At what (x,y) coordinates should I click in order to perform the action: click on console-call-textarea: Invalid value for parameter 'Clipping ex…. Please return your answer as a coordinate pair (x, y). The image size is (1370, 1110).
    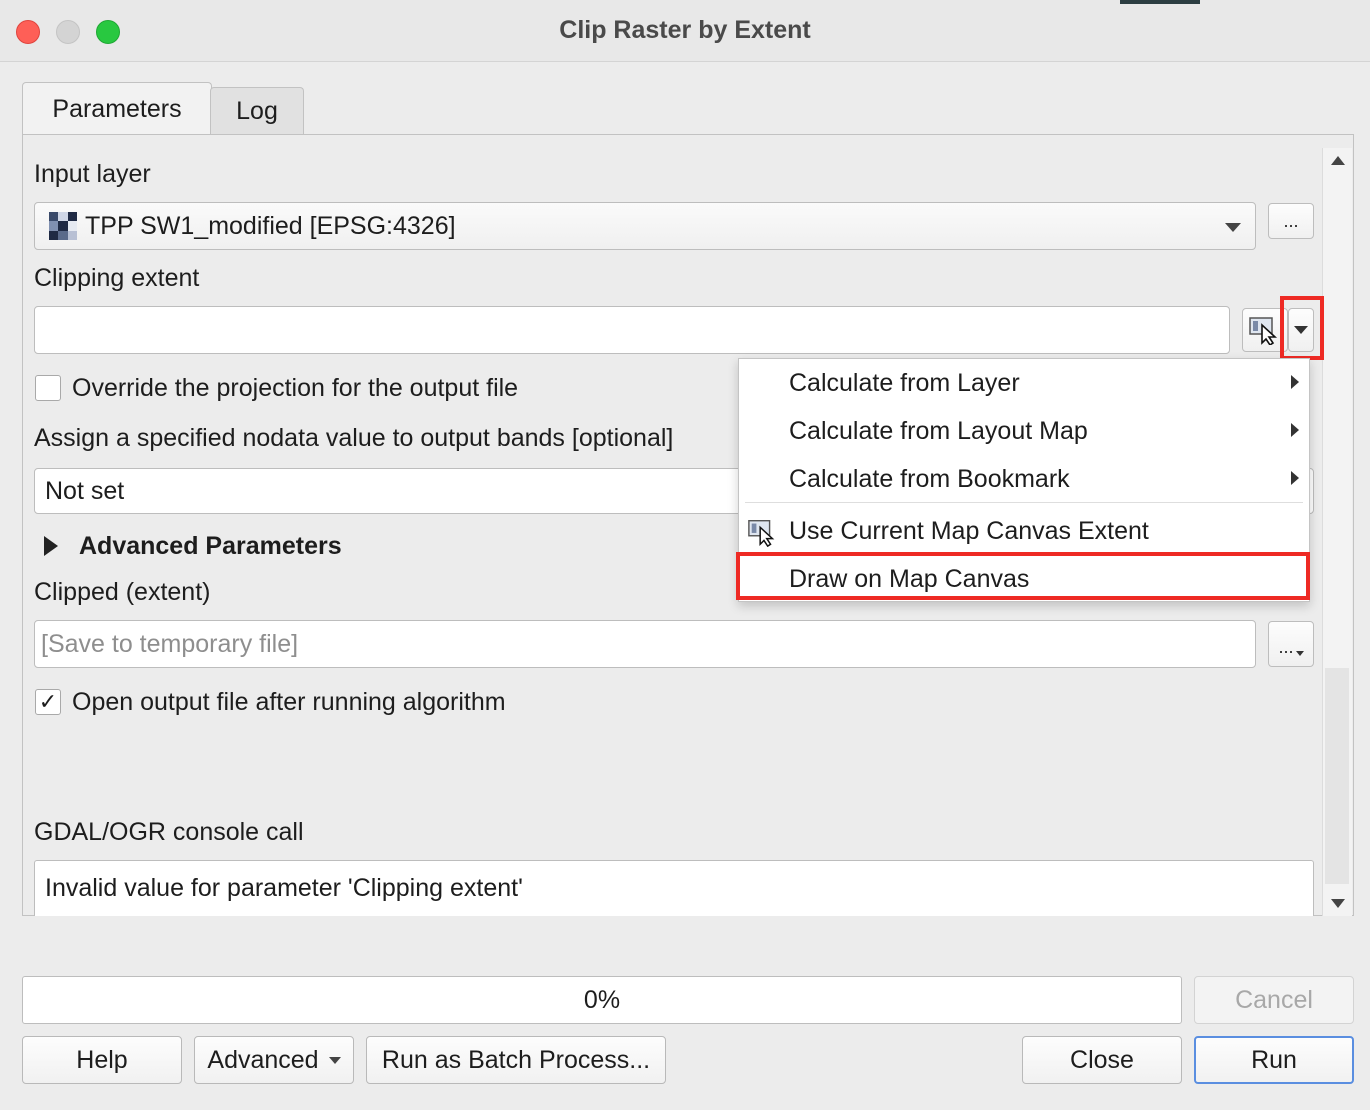
    Looking at the image, I should click on (674, 888).